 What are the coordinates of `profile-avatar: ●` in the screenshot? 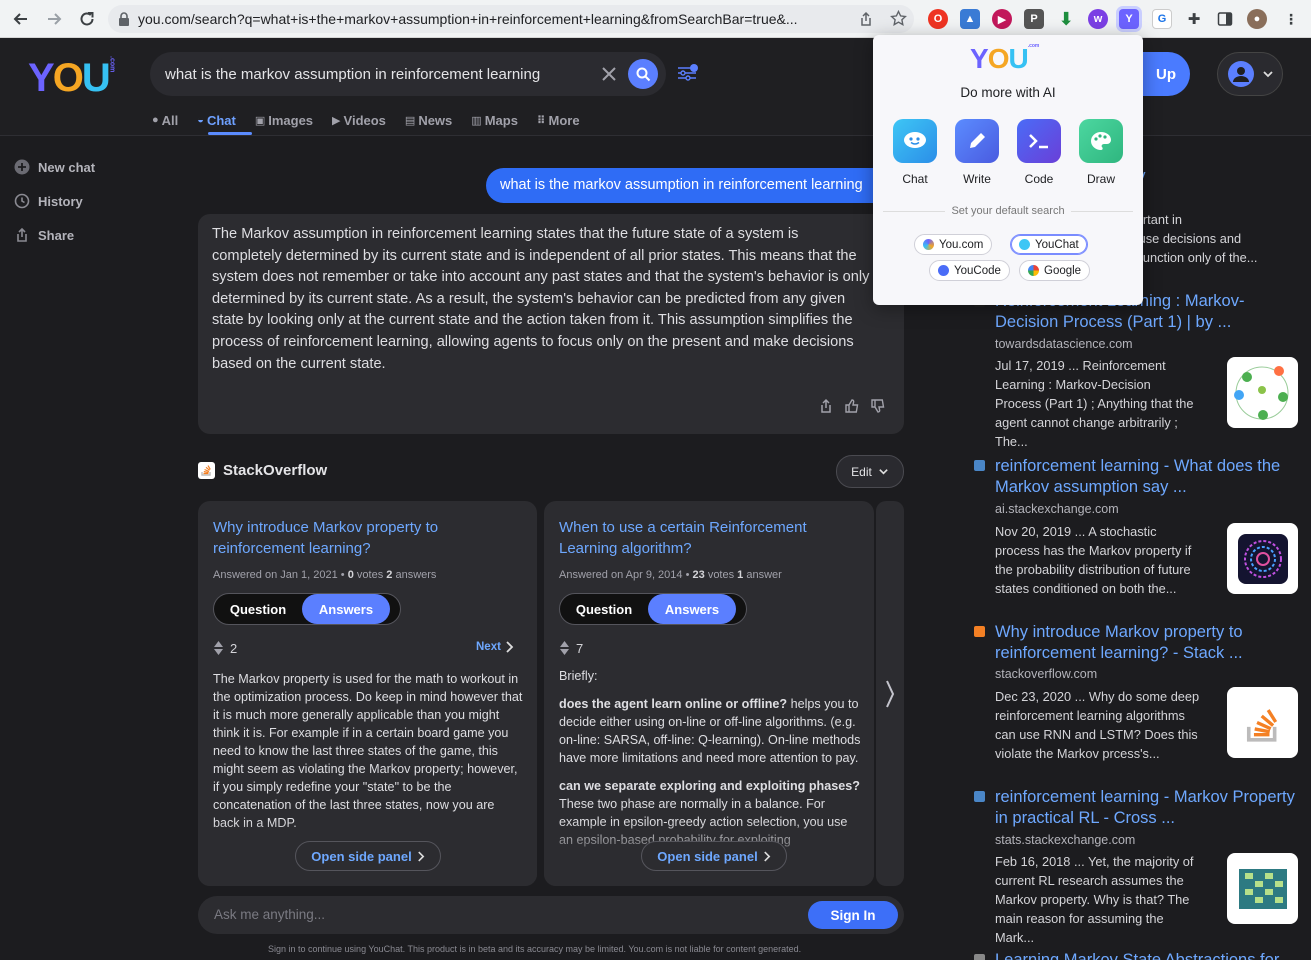 It's located at (1257, 19).